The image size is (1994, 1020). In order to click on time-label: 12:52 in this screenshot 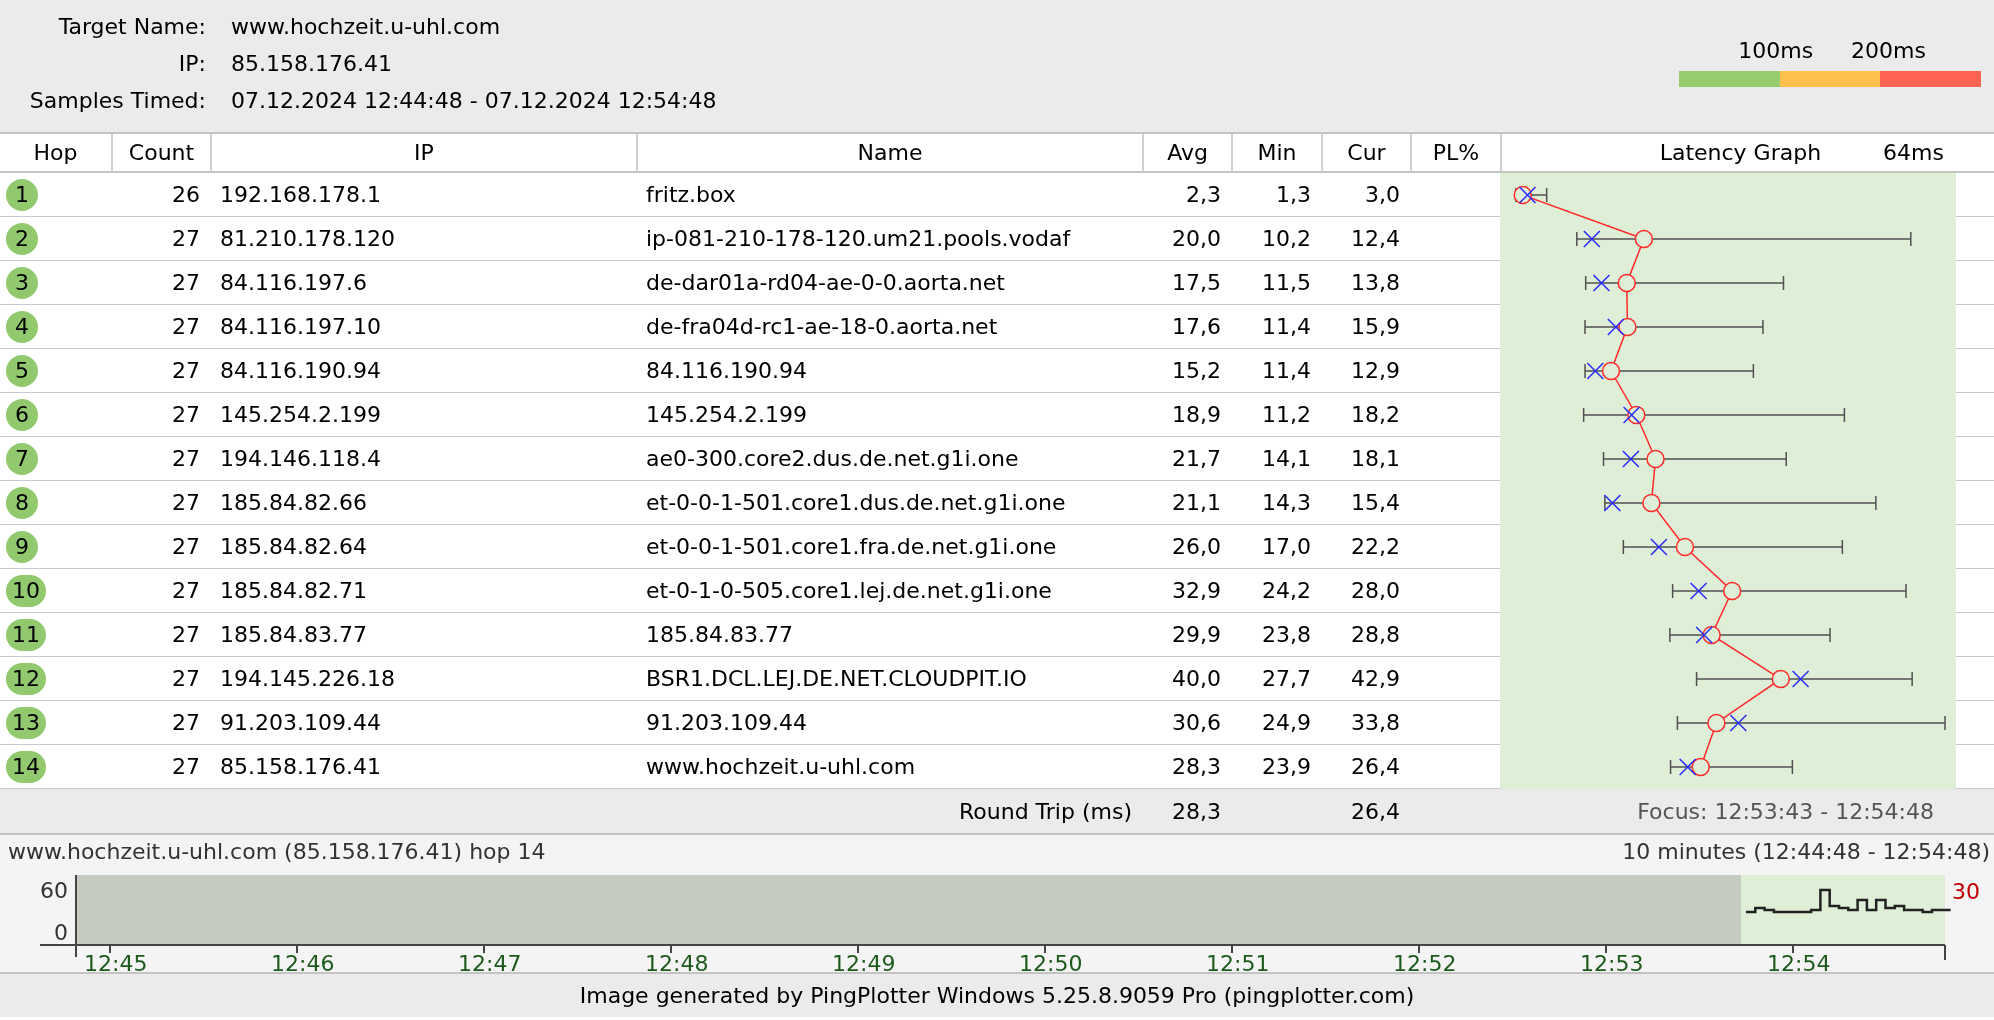, I will do `click(1425, 963)`.